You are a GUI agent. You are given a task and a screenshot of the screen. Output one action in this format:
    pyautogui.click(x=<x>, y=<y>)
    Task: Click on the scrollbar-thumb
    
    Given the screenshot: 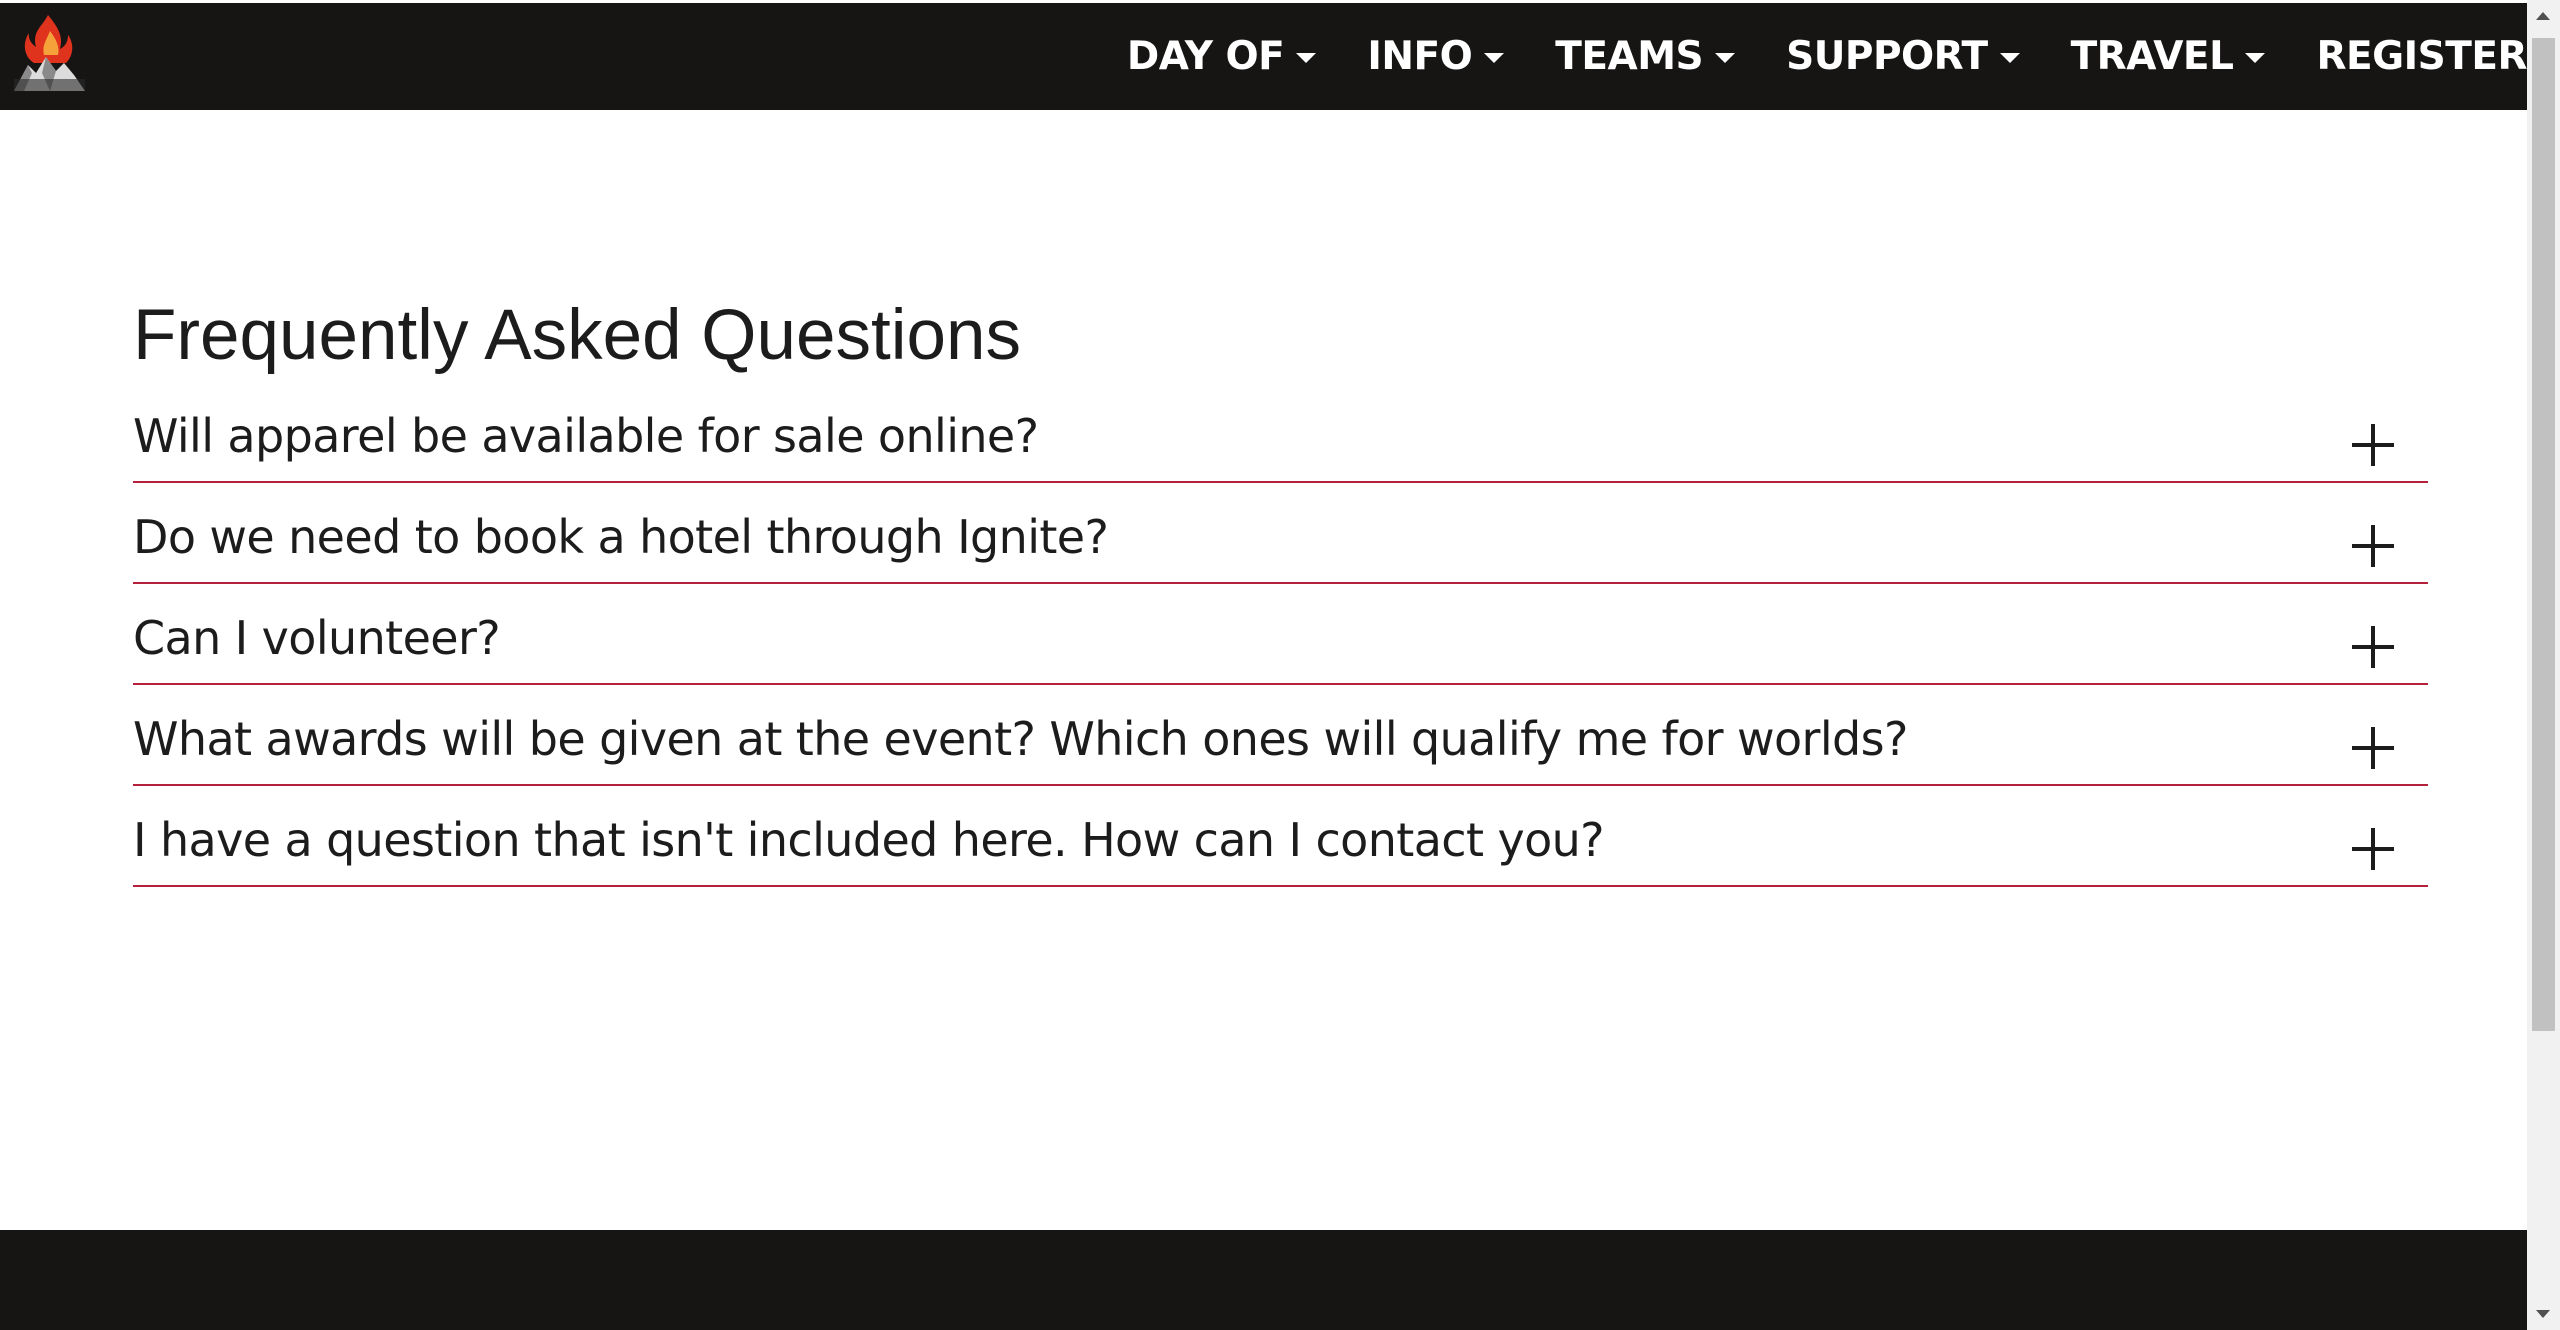 What is the action you would take?
    pyautogui.click(x=2543, y=534)
    